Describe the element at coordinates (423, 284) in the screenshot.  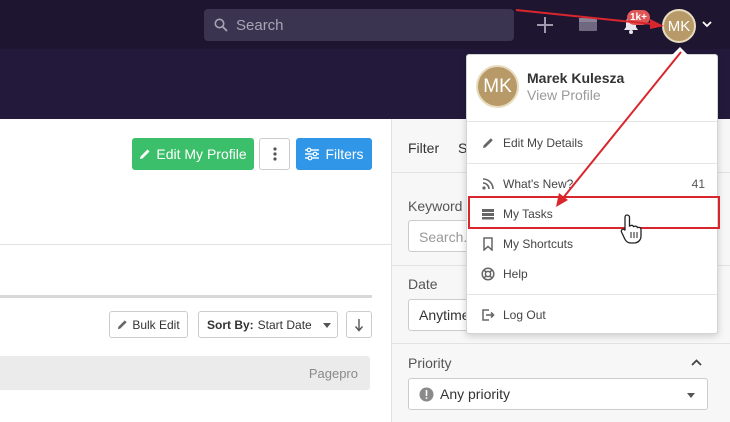
I see `date-label: Date` at that location.